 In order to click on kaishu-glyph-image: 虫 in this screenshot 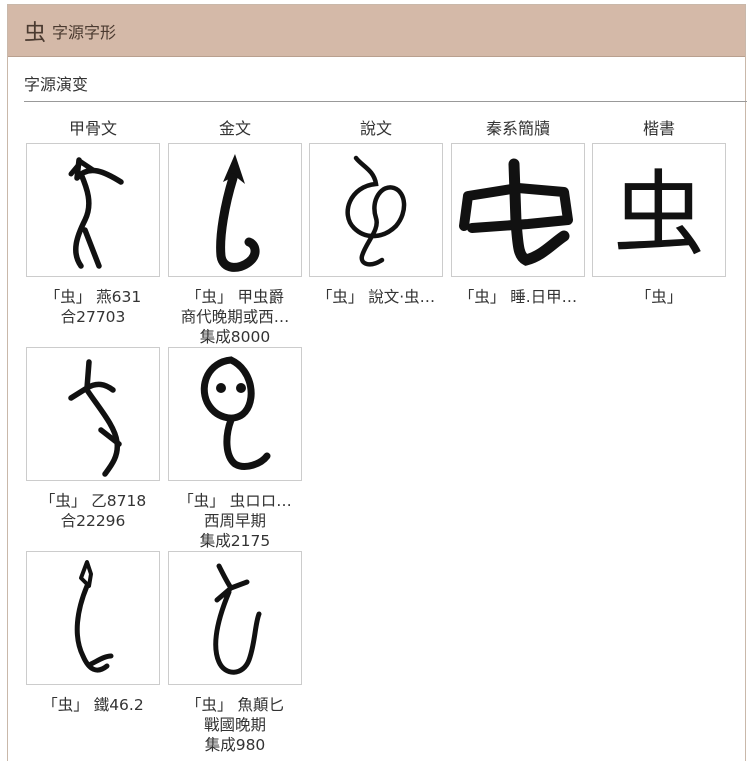, I will do `click(659, 214)`.